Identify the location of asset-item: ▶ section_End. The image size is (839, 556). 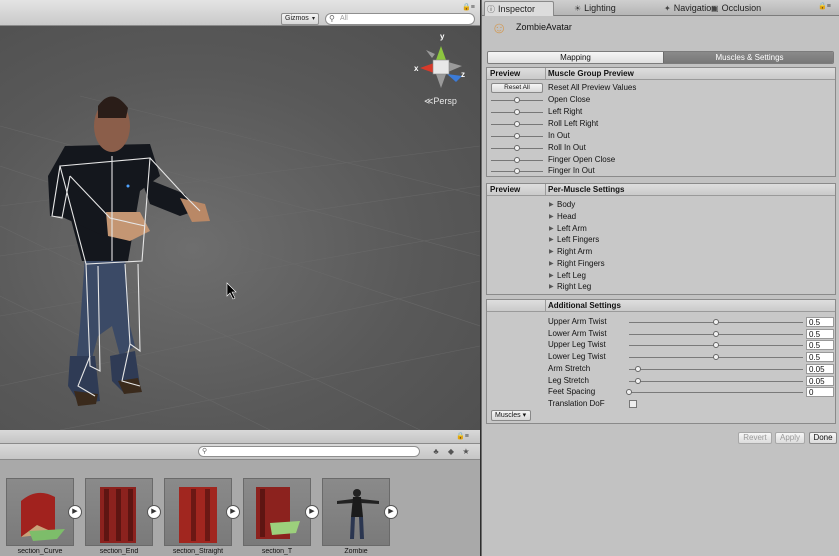
(124, 517).